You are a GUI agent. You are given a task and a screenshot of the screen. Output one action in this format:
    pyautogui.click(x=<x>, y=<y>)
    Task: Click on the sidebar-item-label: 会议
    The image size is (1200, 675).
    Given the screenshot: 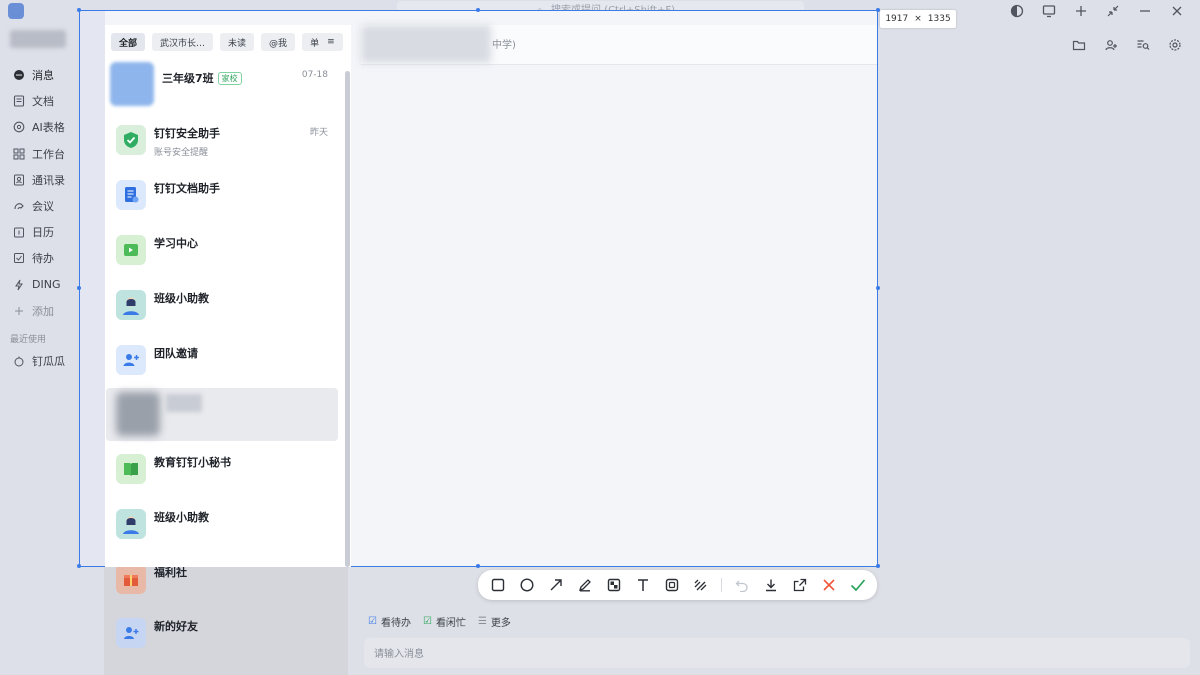 What is the action you would take?
    pyautogui.click(x=43, y=207)
    